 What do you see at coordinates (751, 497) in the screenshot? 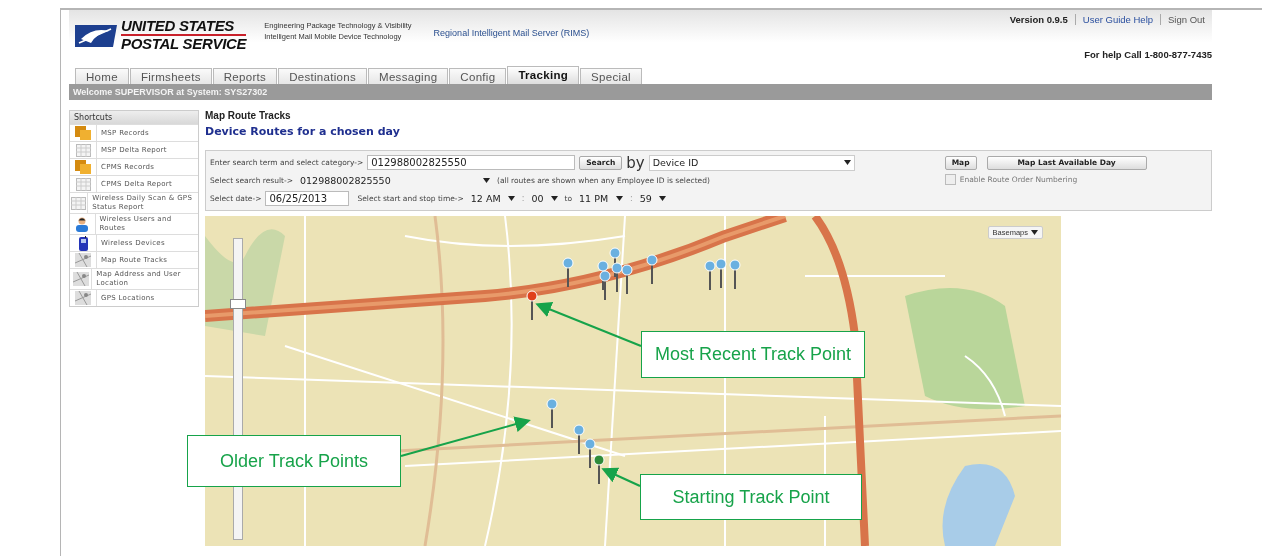
I see `callout-label: Starting Track Point` at bounding box center [751, 497].